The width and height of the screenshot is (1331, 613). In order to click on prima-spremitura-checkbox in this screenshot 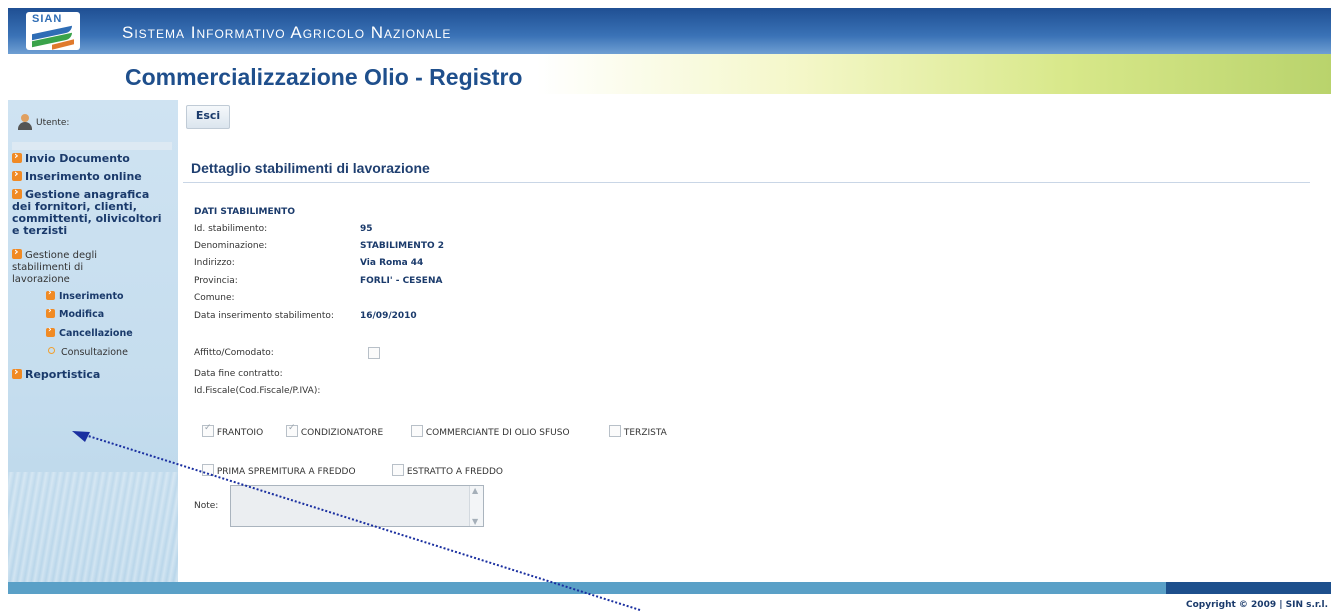, I will do `click(208, 470)`.